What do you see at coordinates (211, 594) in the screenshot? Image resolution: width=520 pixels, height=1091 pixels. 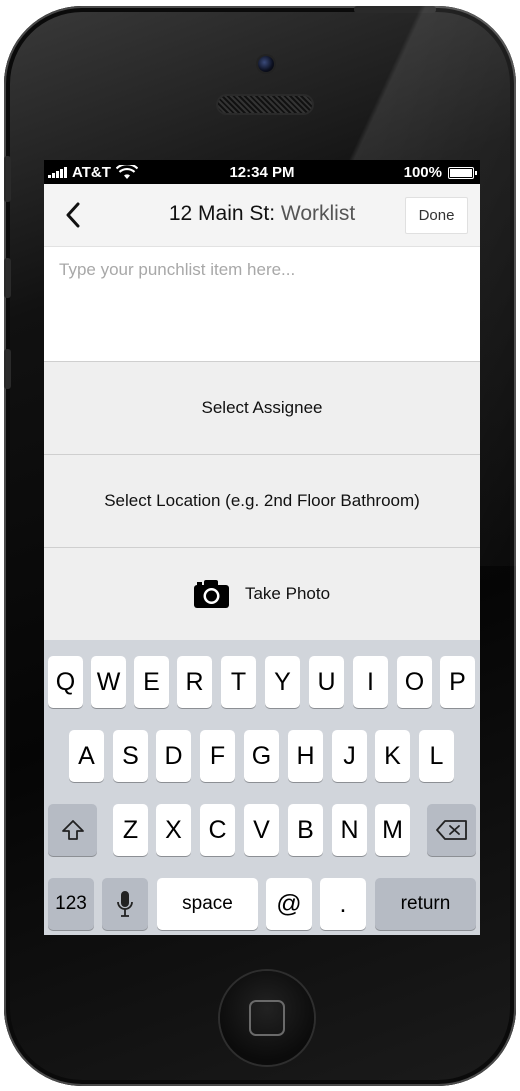 I see `camera-icon` at bounding box center [211, 594].